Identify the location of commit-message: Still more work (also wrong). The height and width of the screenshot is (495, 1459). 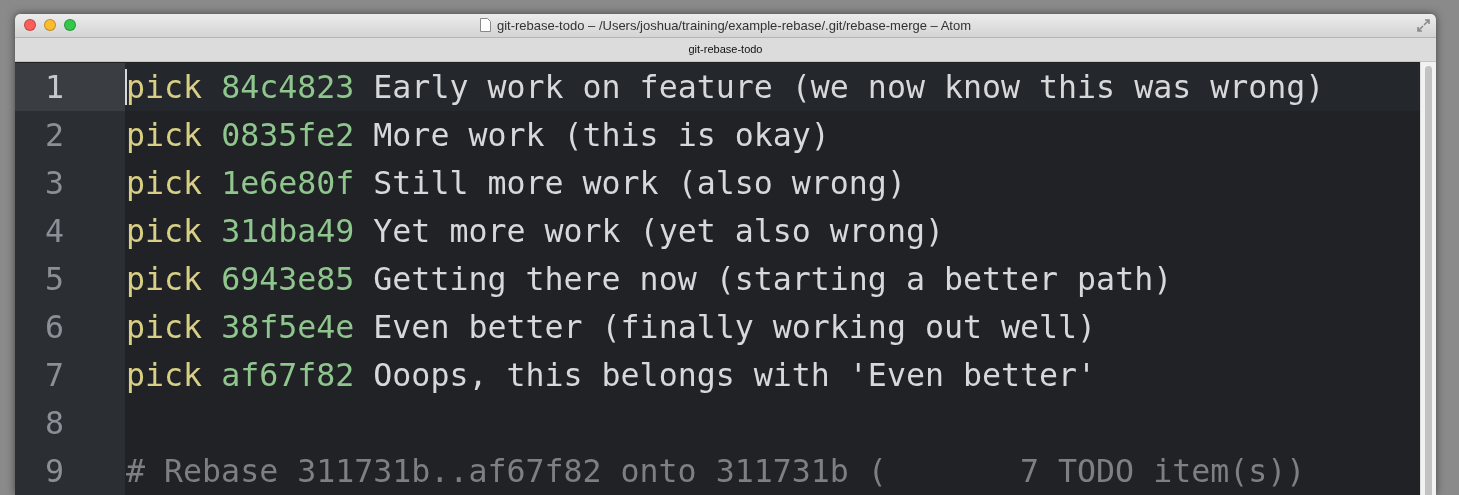
(639, 183).